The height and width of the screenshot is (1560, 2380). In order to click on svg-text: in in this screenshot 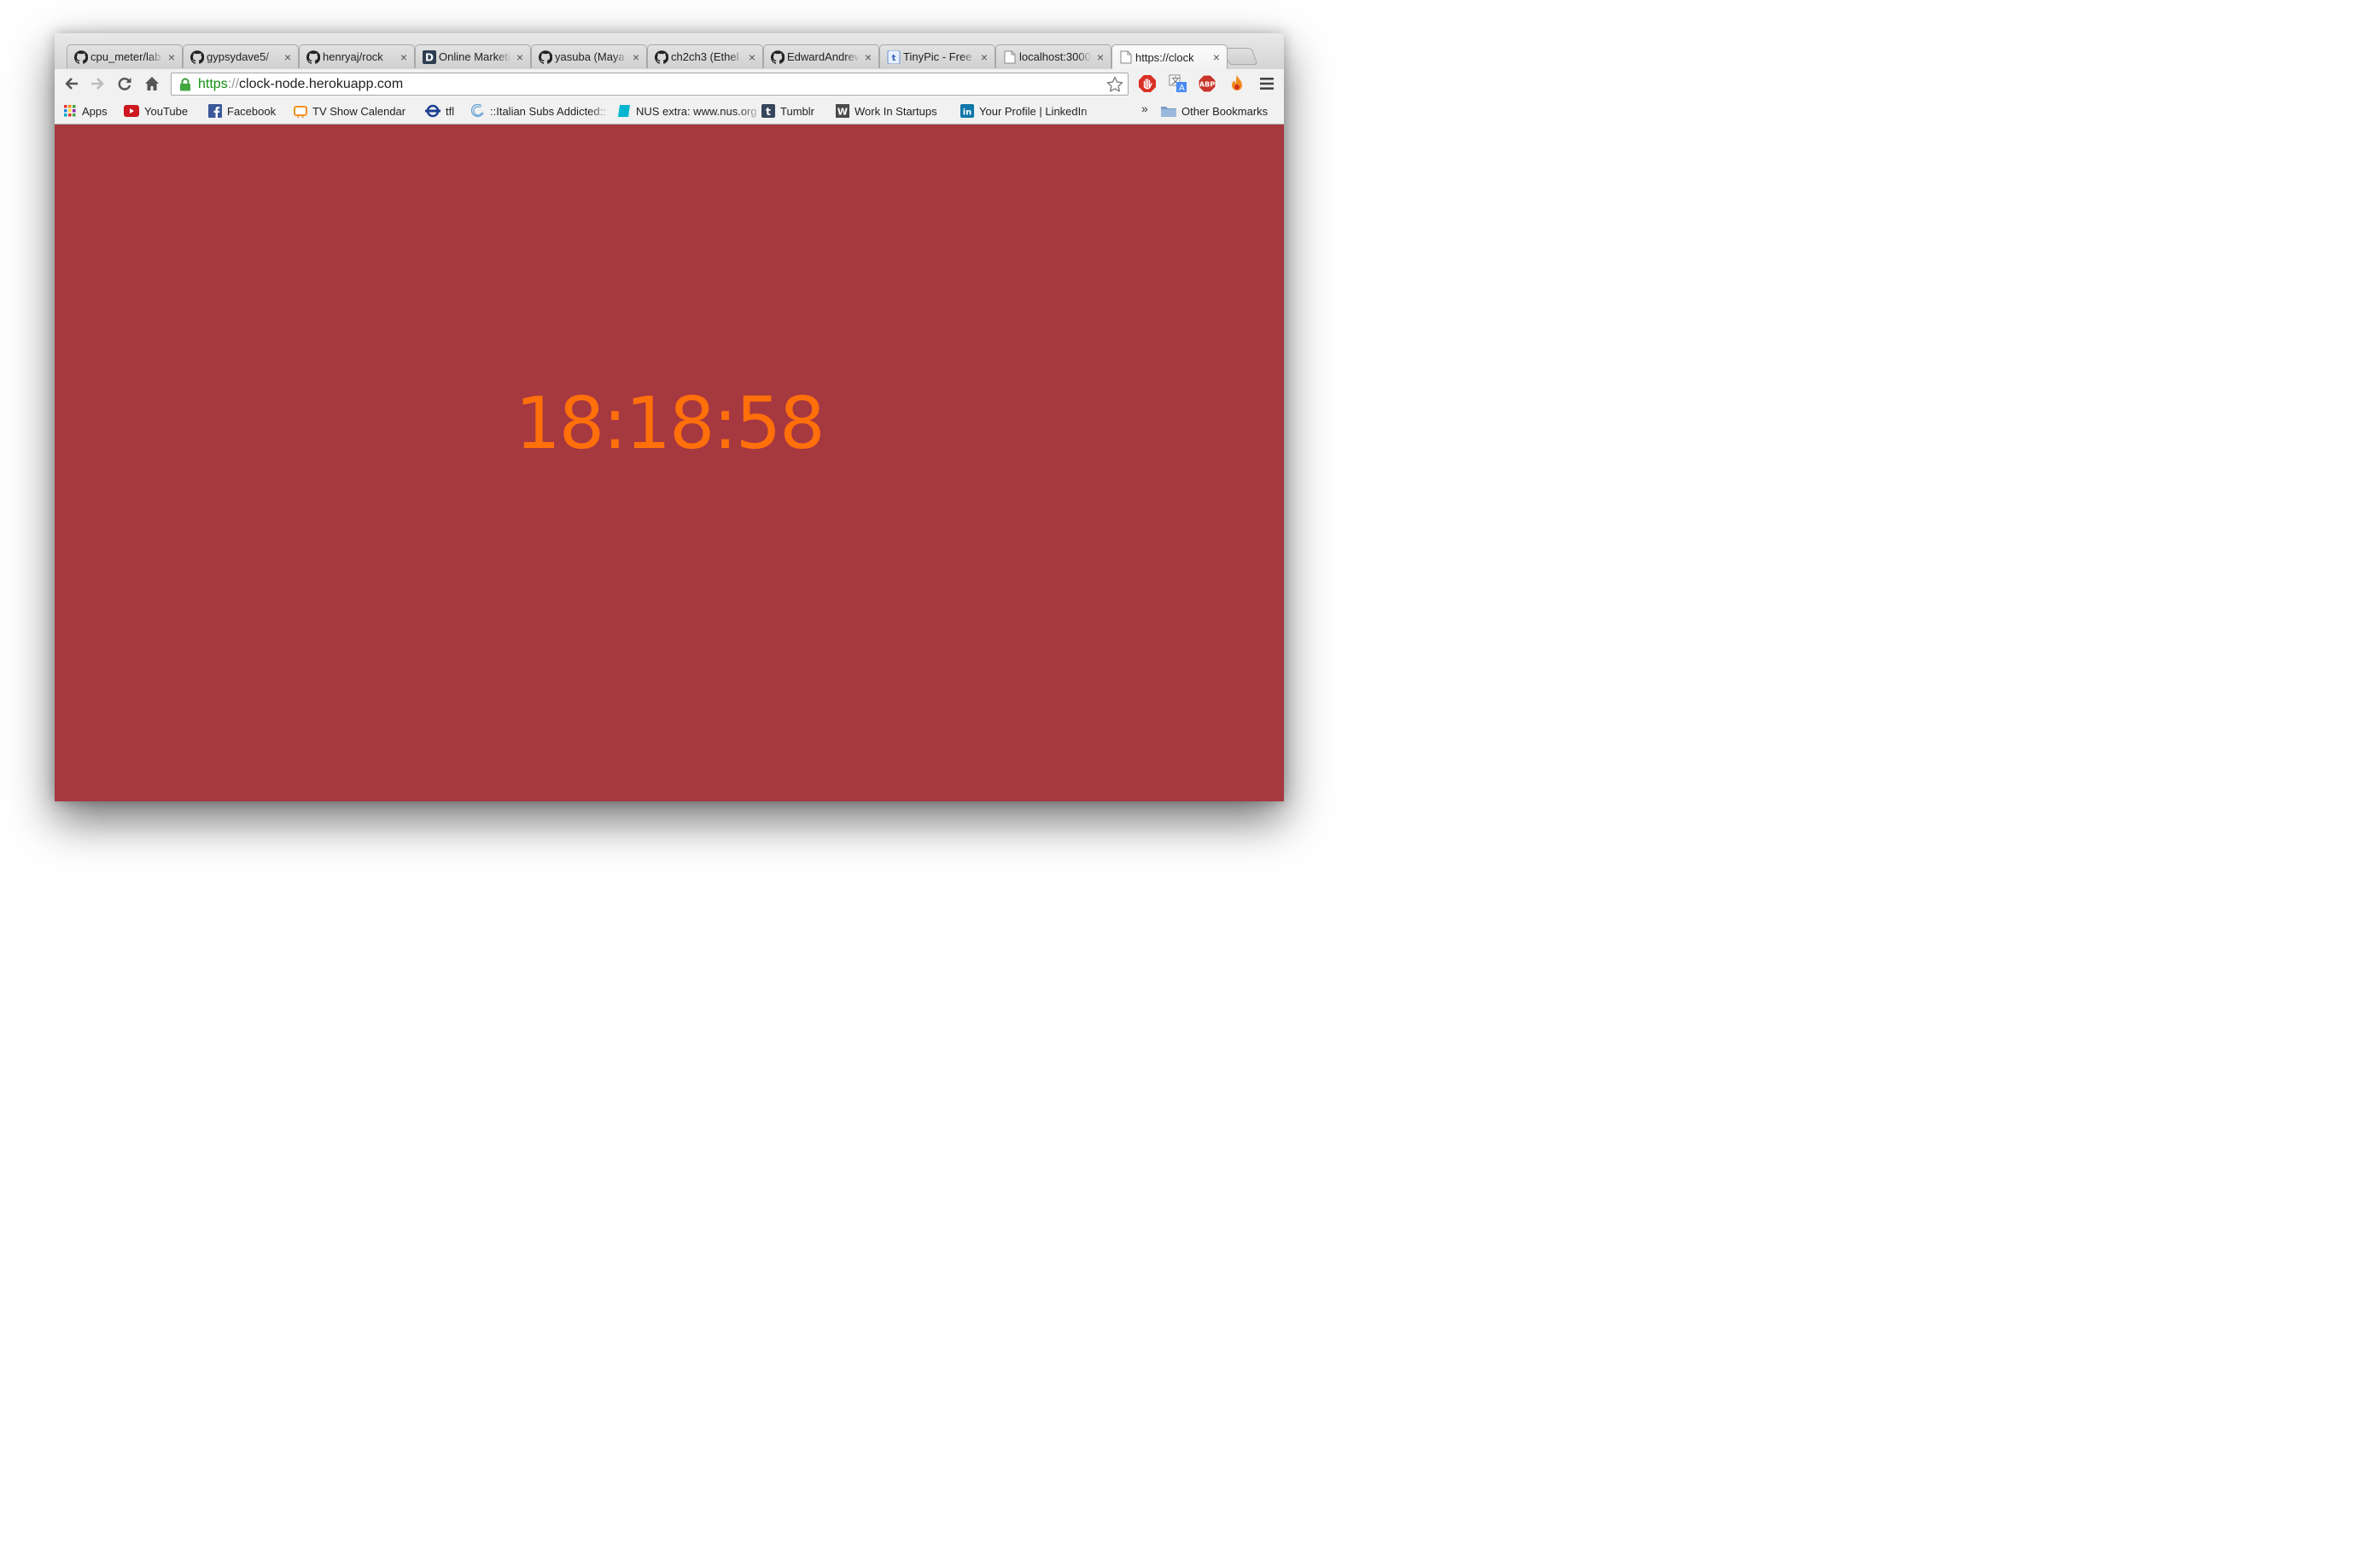, I will do `click(967, 113)`.